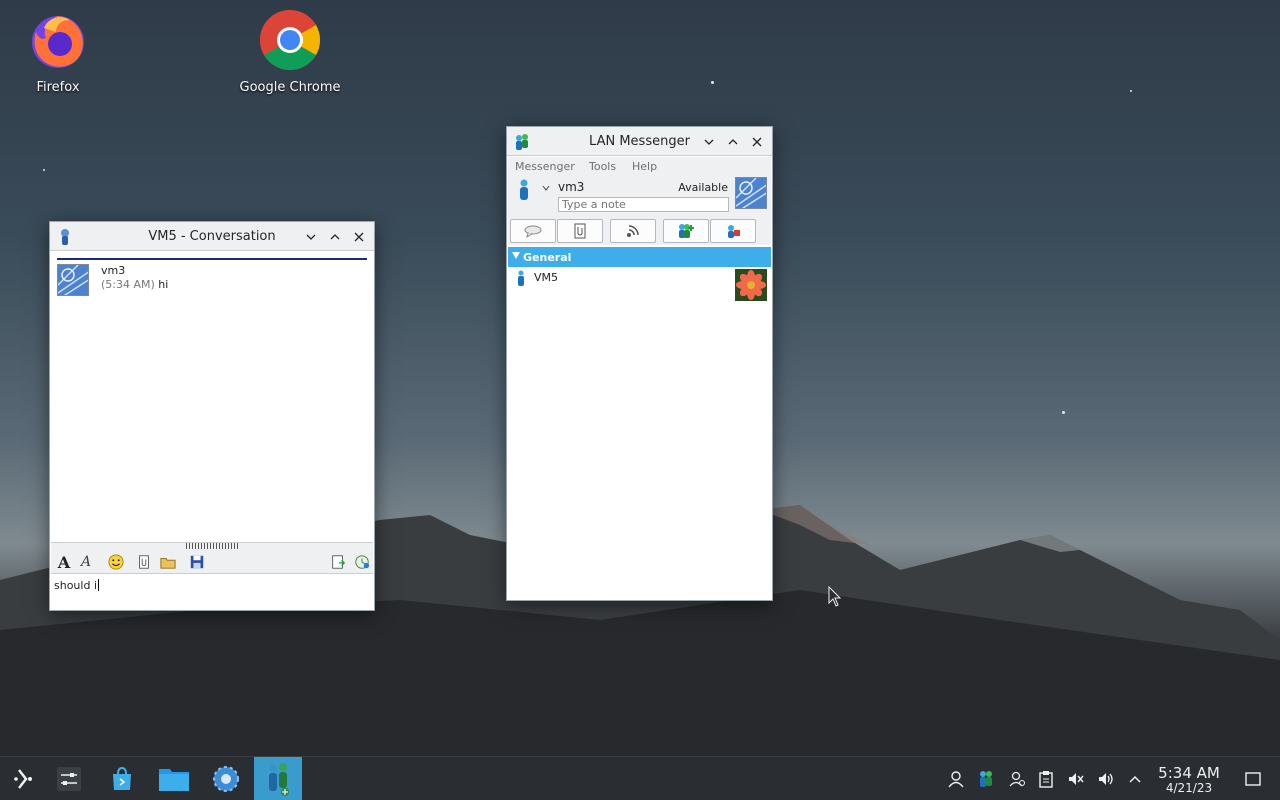  I want to click on message-separator, so click(212, 259).